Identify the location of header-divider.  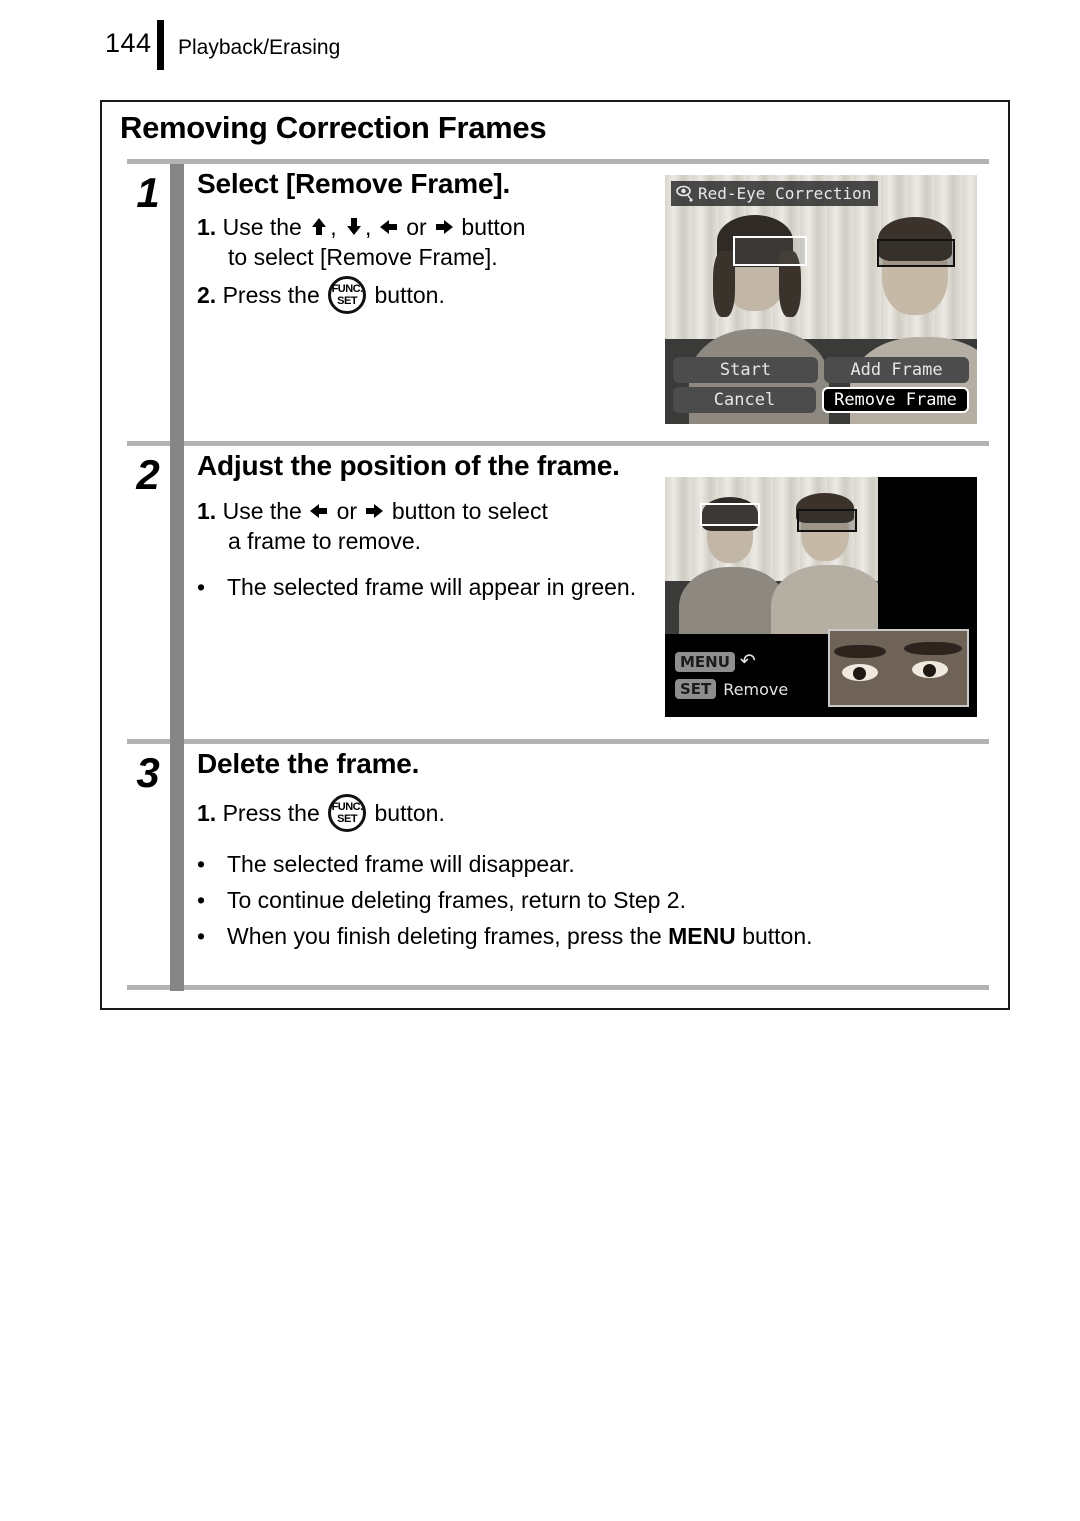
(160, 45).